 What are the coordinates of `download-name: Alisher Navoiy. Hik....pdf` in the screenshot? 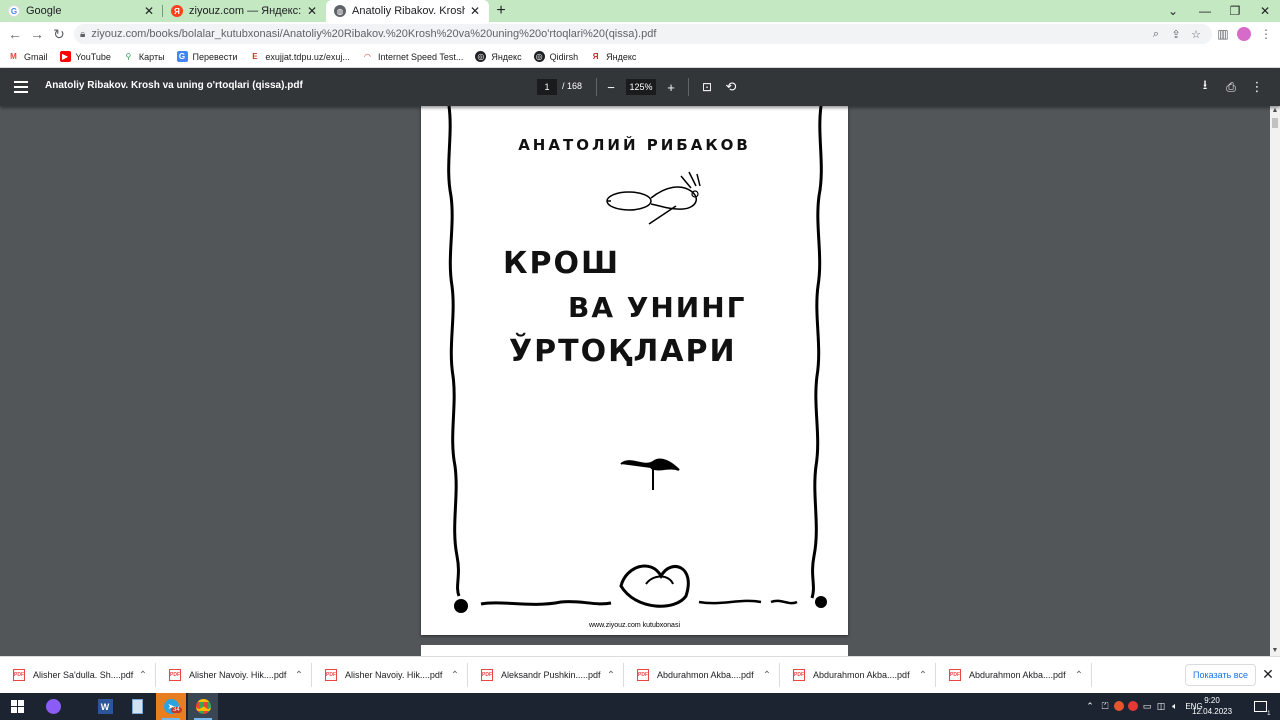 It's located at (238, 675).